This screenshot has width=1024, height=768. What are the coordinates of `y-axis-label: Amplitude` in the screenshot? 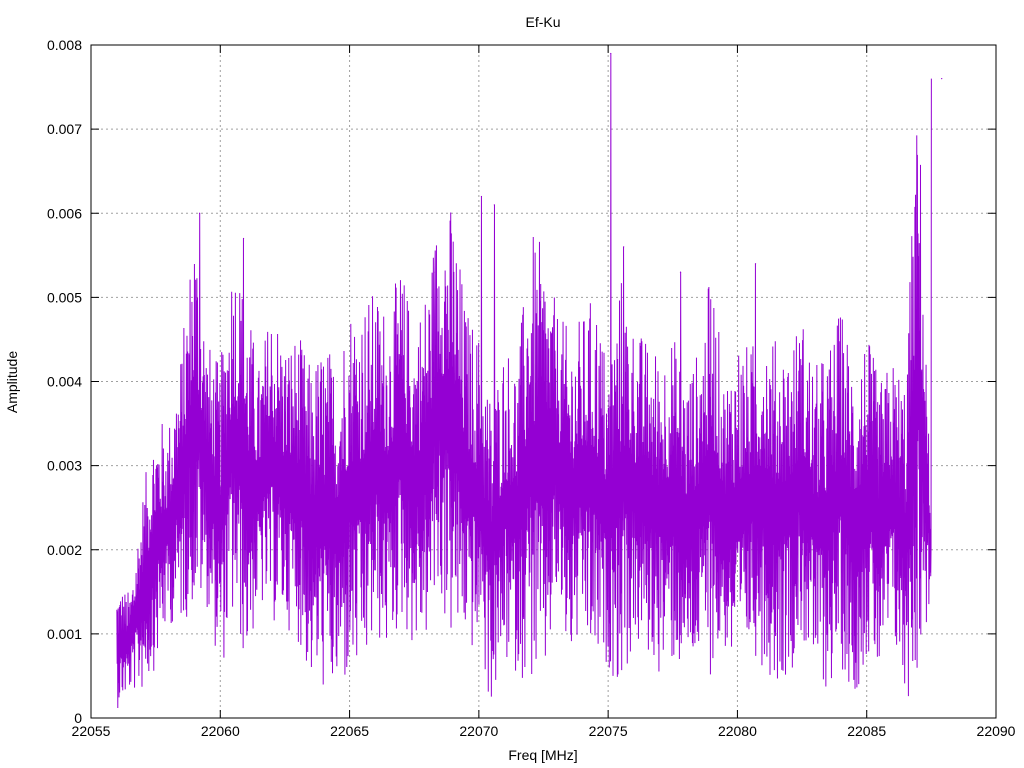 It's located at (12, 382).